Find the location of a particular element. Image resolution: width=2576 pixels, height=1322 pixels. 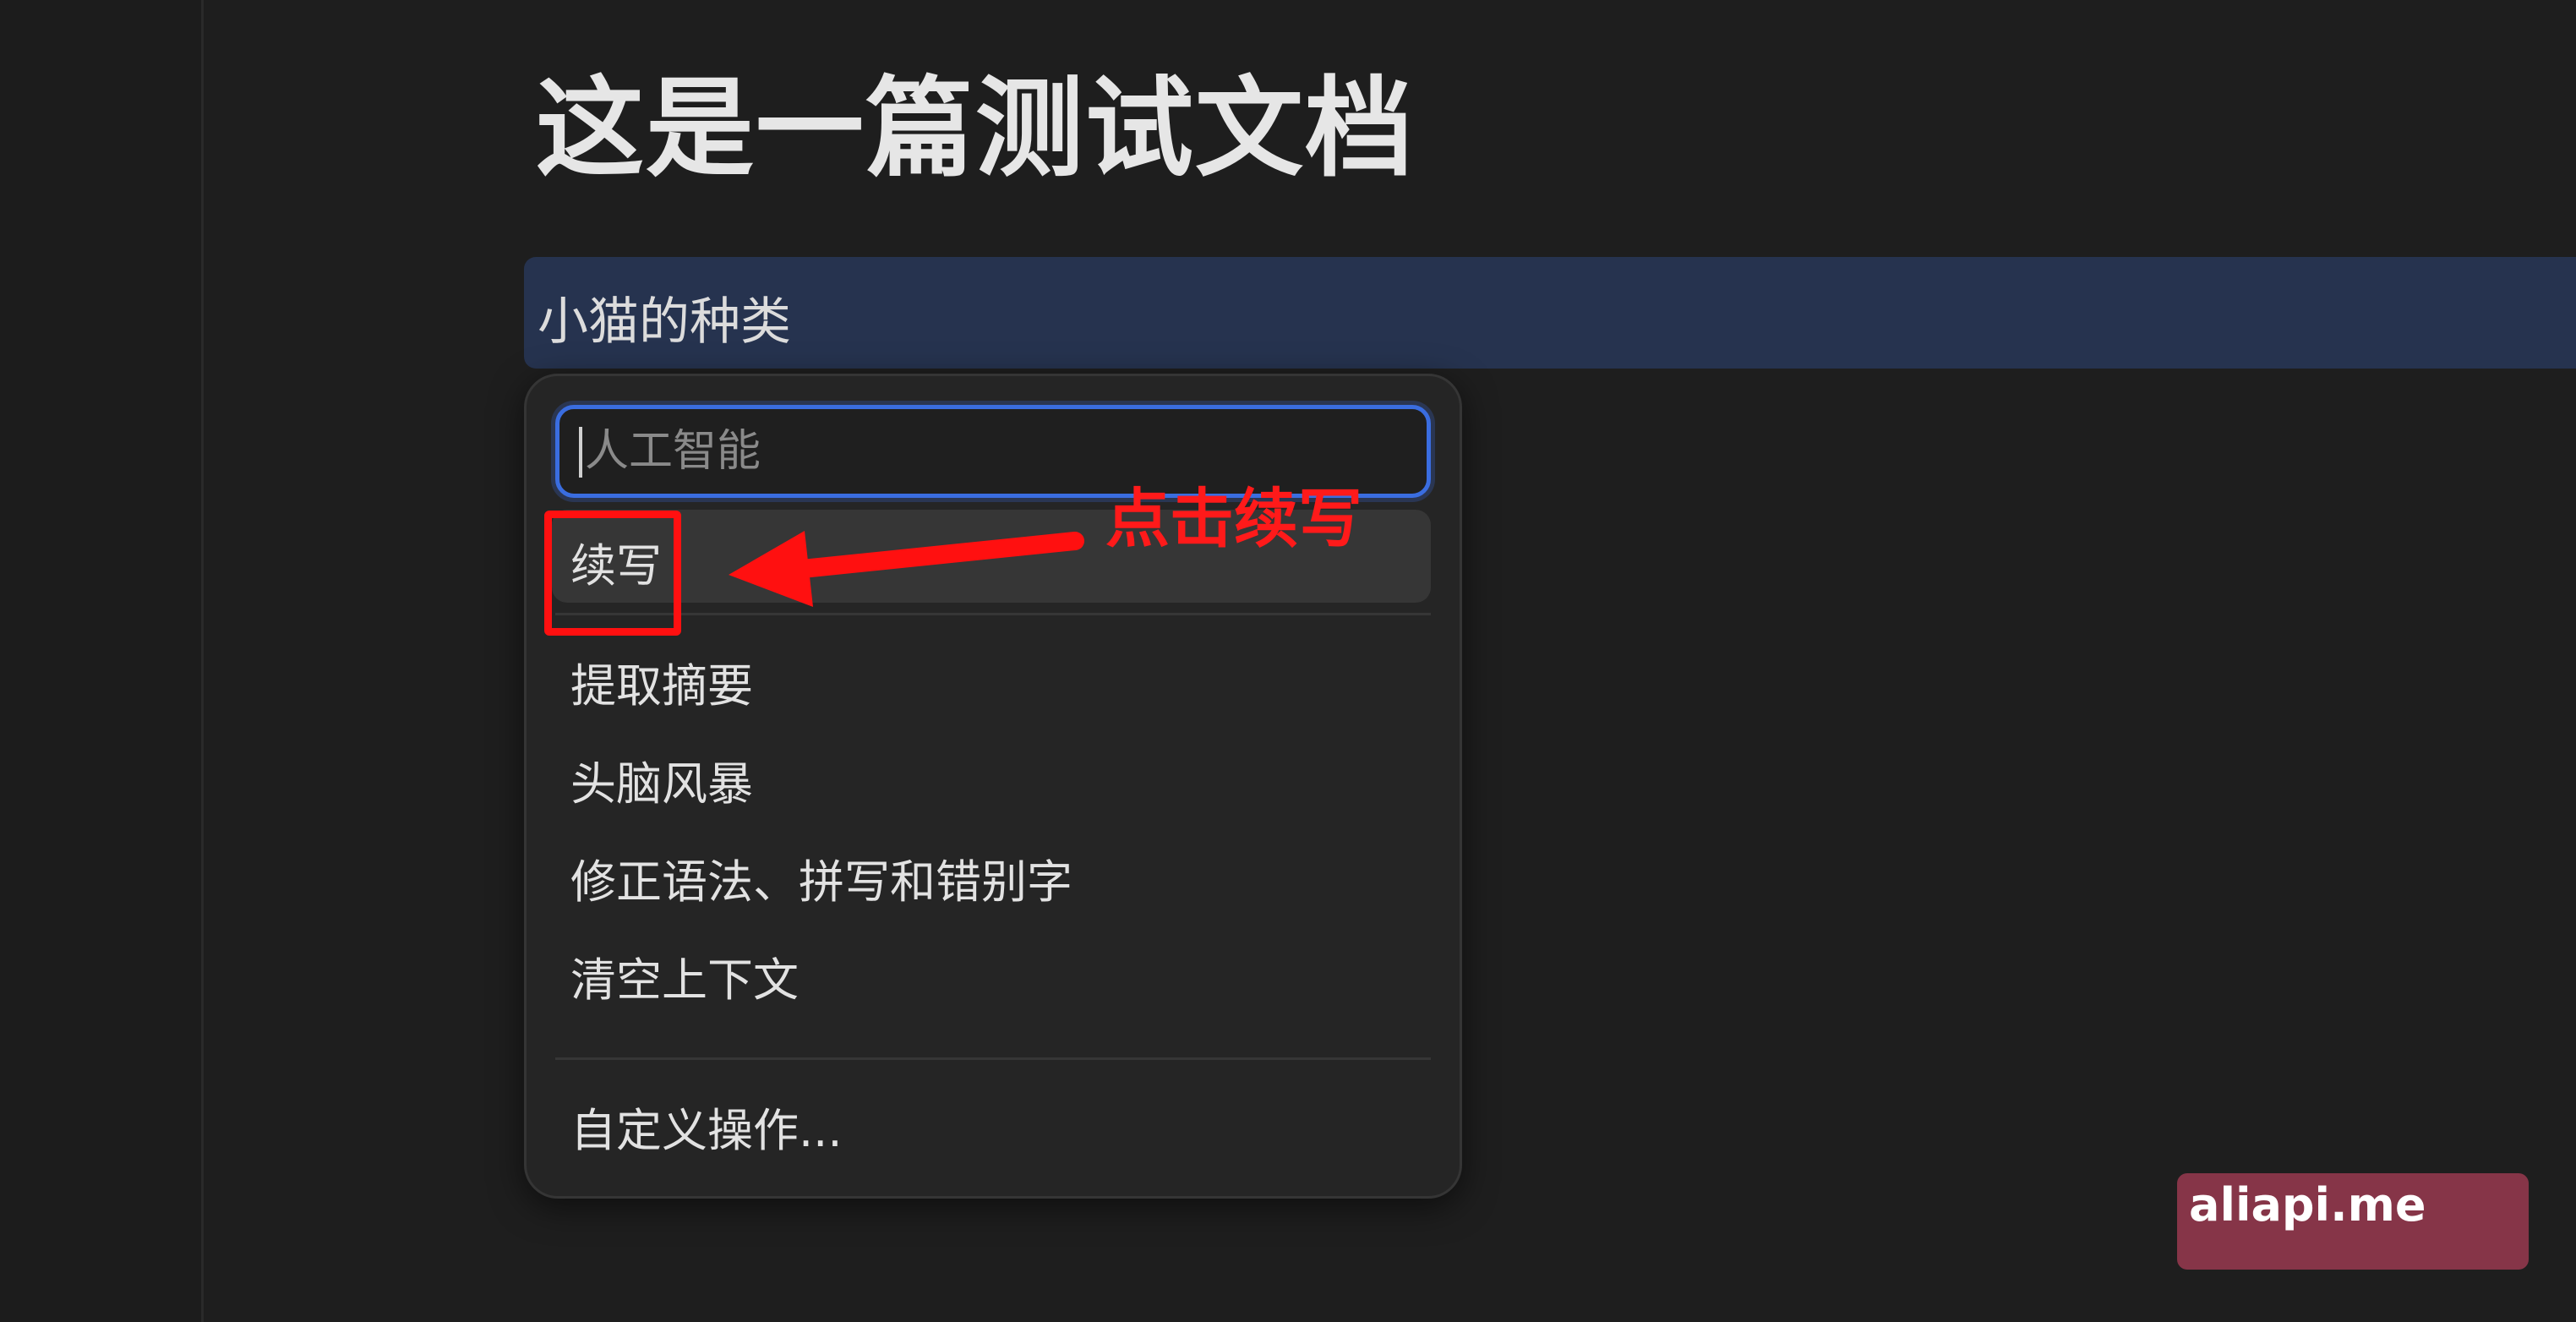

annotation-highlight-box is located at coordinates (612, 573).